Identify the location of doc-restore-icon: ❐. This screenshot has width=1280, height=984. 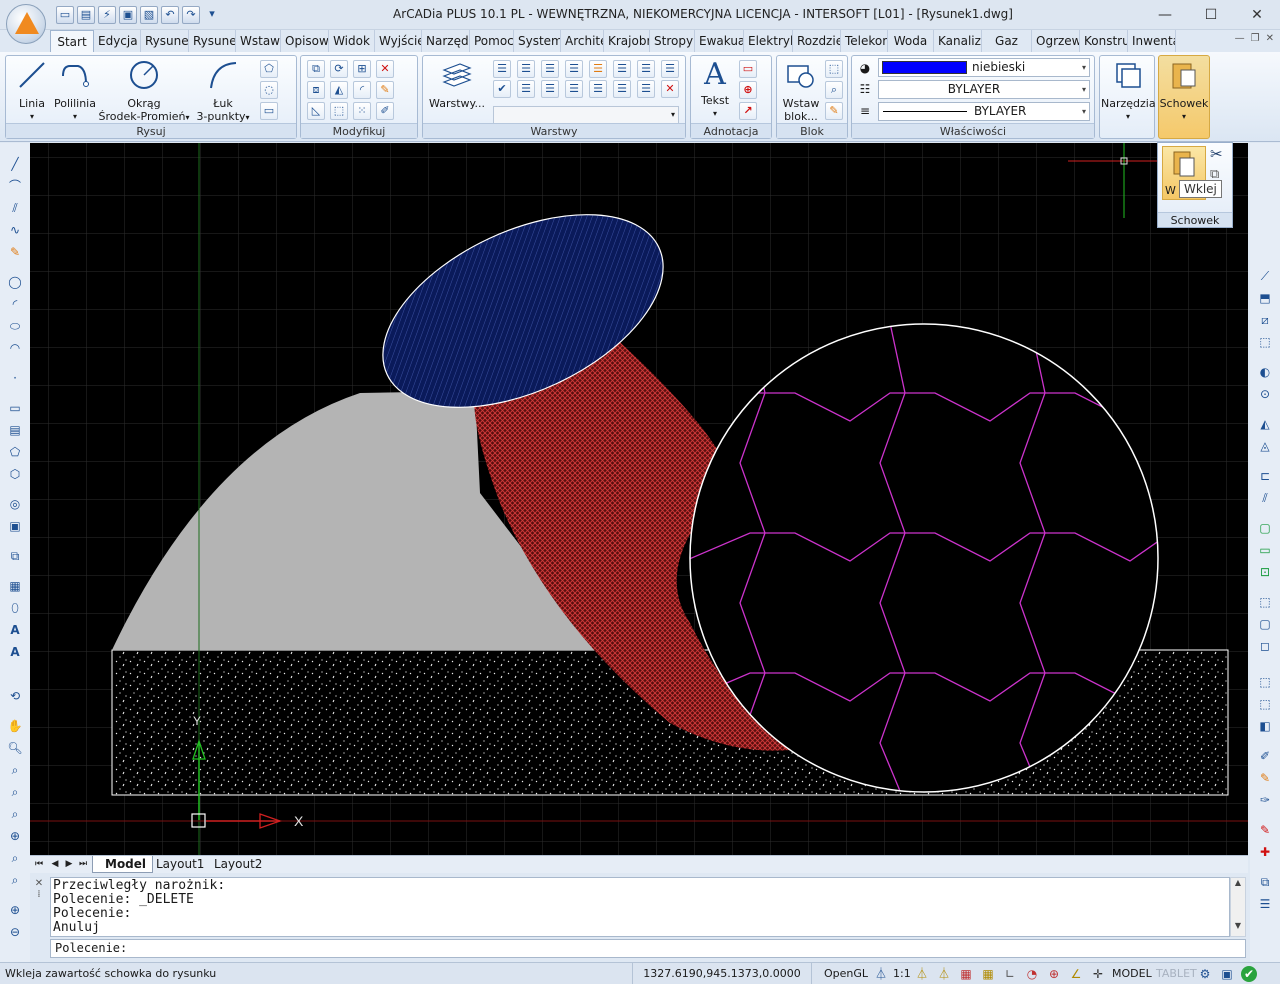
(1255, 38).